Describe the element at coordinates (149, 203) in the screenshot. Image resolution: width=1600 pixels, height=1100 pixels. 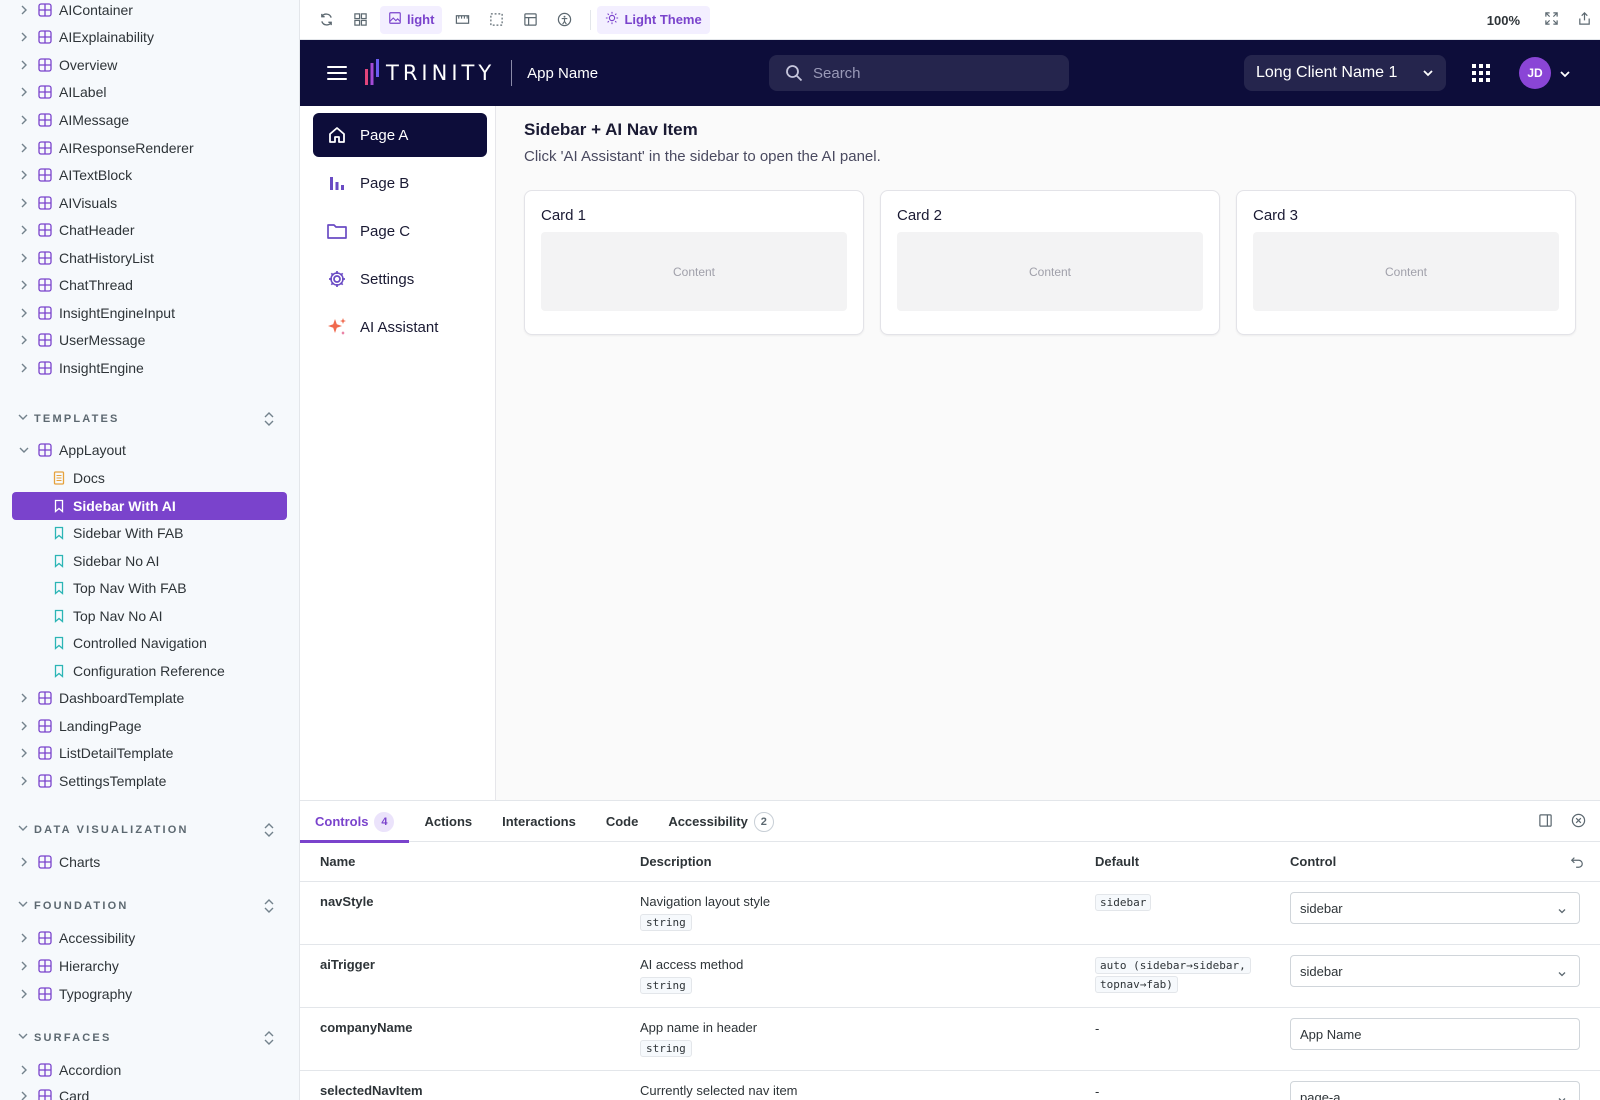
I see `tree-item-aivisuals: AIVisuals` at that location.